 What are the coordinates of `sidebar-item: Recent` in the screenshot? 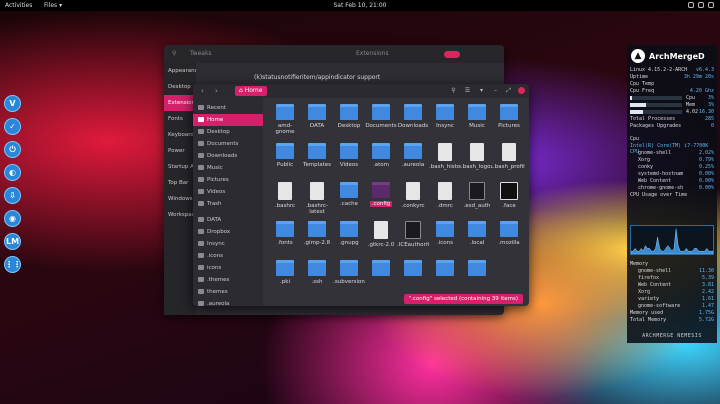 It's located at (228, 108).